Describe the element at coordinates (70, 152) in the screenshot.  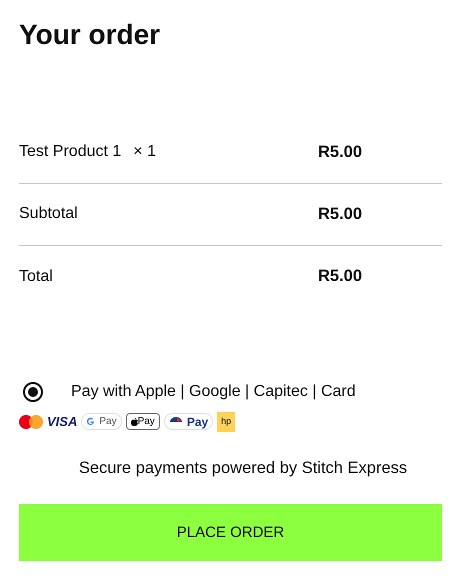
I see `product-name: Test Product 1` at that location.